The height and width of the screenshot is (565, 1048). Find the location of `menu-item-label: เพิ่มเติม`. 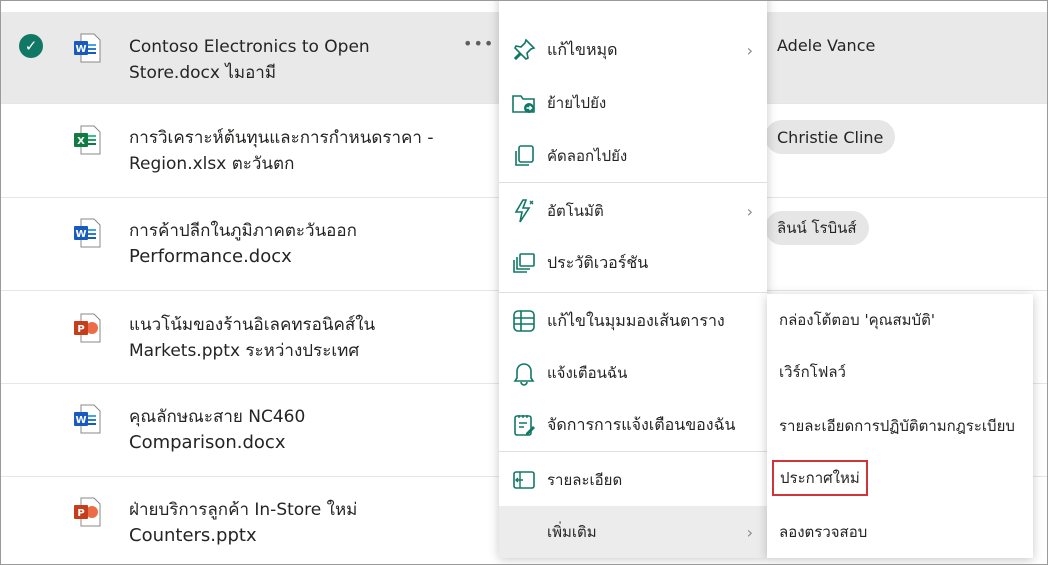

menu-item-label: เพิ่มเติม is located at coordinates (572, 532).